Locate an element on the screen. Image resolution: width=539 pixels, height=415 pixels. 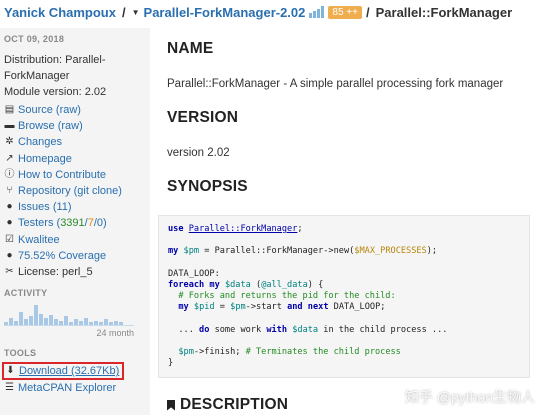
sidebar-item-label: Issues (11) is located at coordinates (45, 207).